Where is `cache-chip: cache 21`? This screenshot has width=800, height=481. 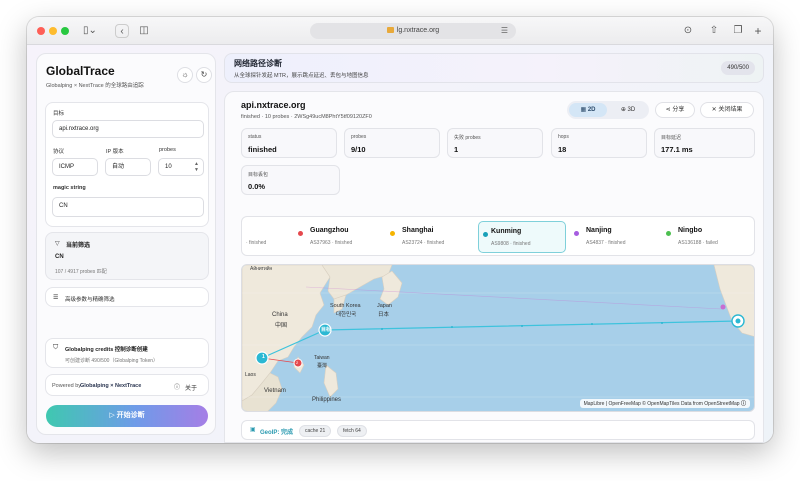
cache-chip: cache 21 is located at coordinates (315, 431).